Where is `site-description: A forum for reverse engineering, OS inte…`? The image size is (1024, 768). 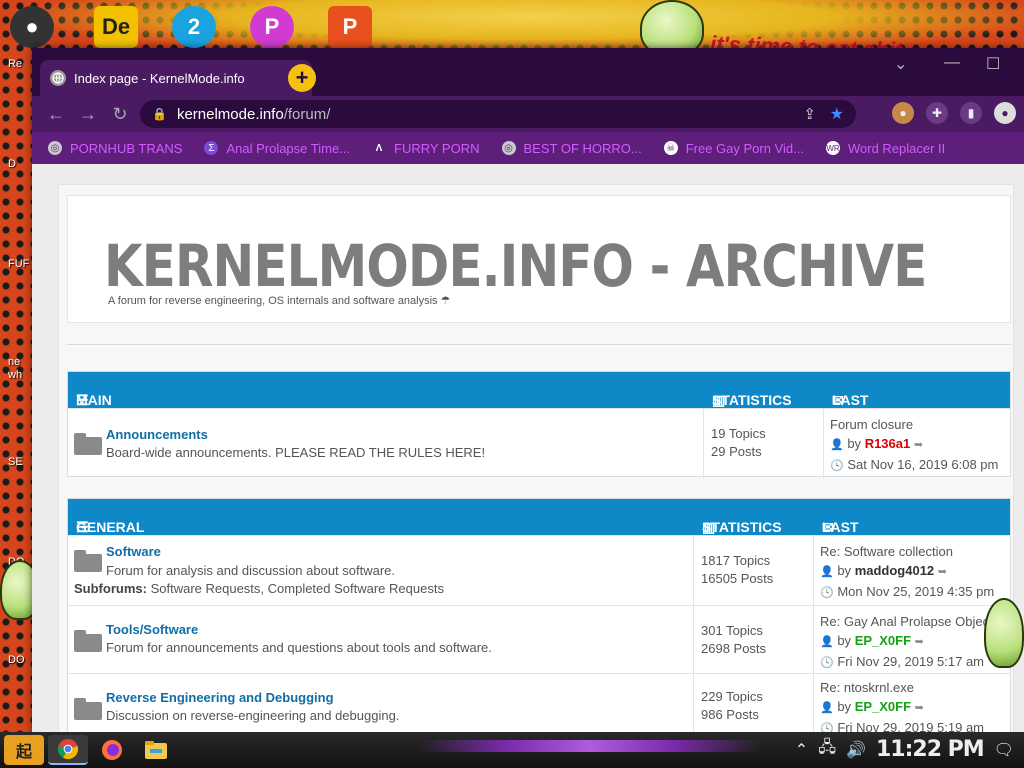
site-description: A forum for reverse engineering, OS inte… is located at coordinates (279, 301).